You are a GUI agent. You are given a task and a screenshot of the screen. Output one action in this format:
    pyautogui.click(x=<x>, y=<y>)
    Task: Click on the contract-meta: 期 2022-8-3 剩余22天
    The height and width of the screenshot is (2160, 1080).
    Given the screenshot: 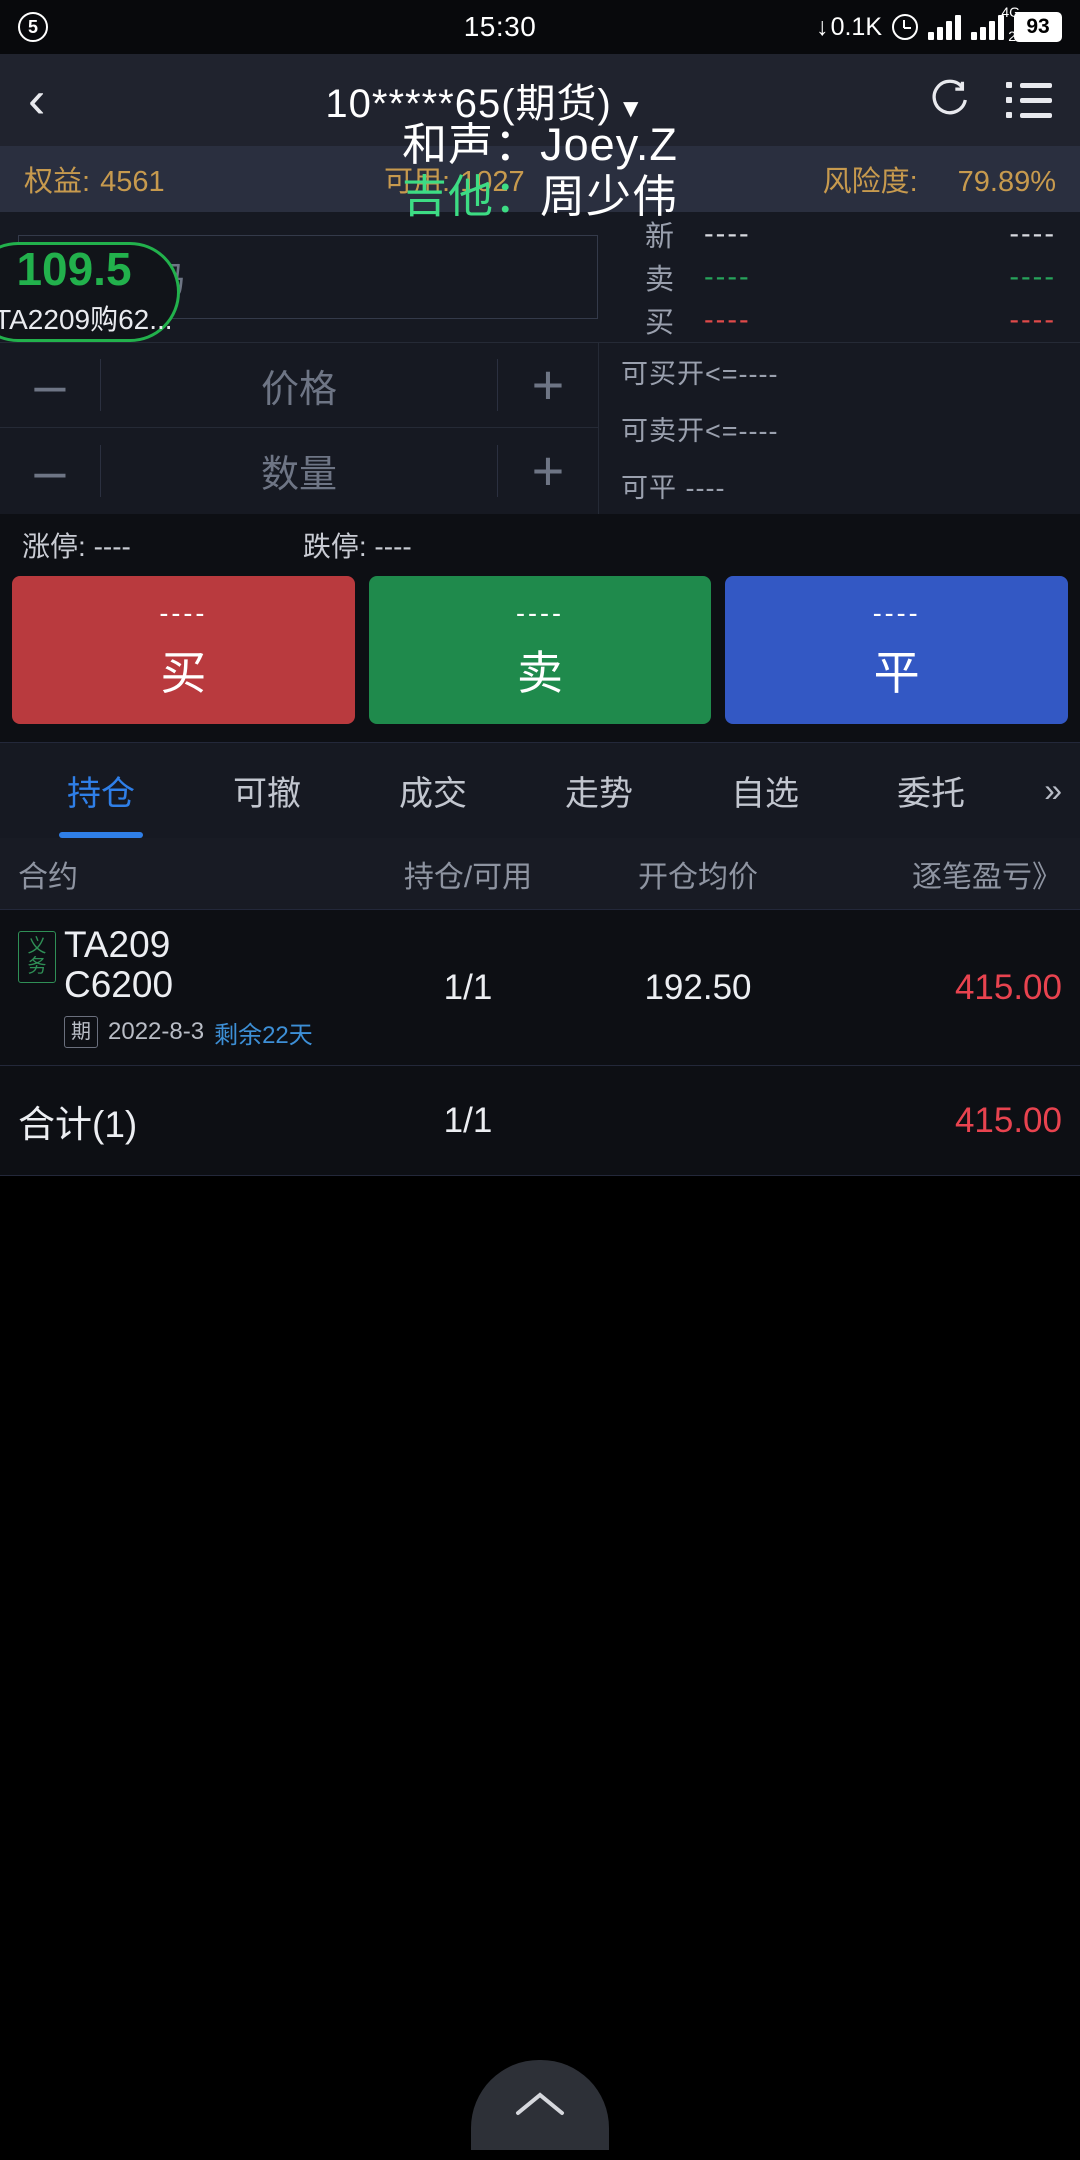 What is the action you would take?
    pyautogui.click(x=188, y=1032)
    